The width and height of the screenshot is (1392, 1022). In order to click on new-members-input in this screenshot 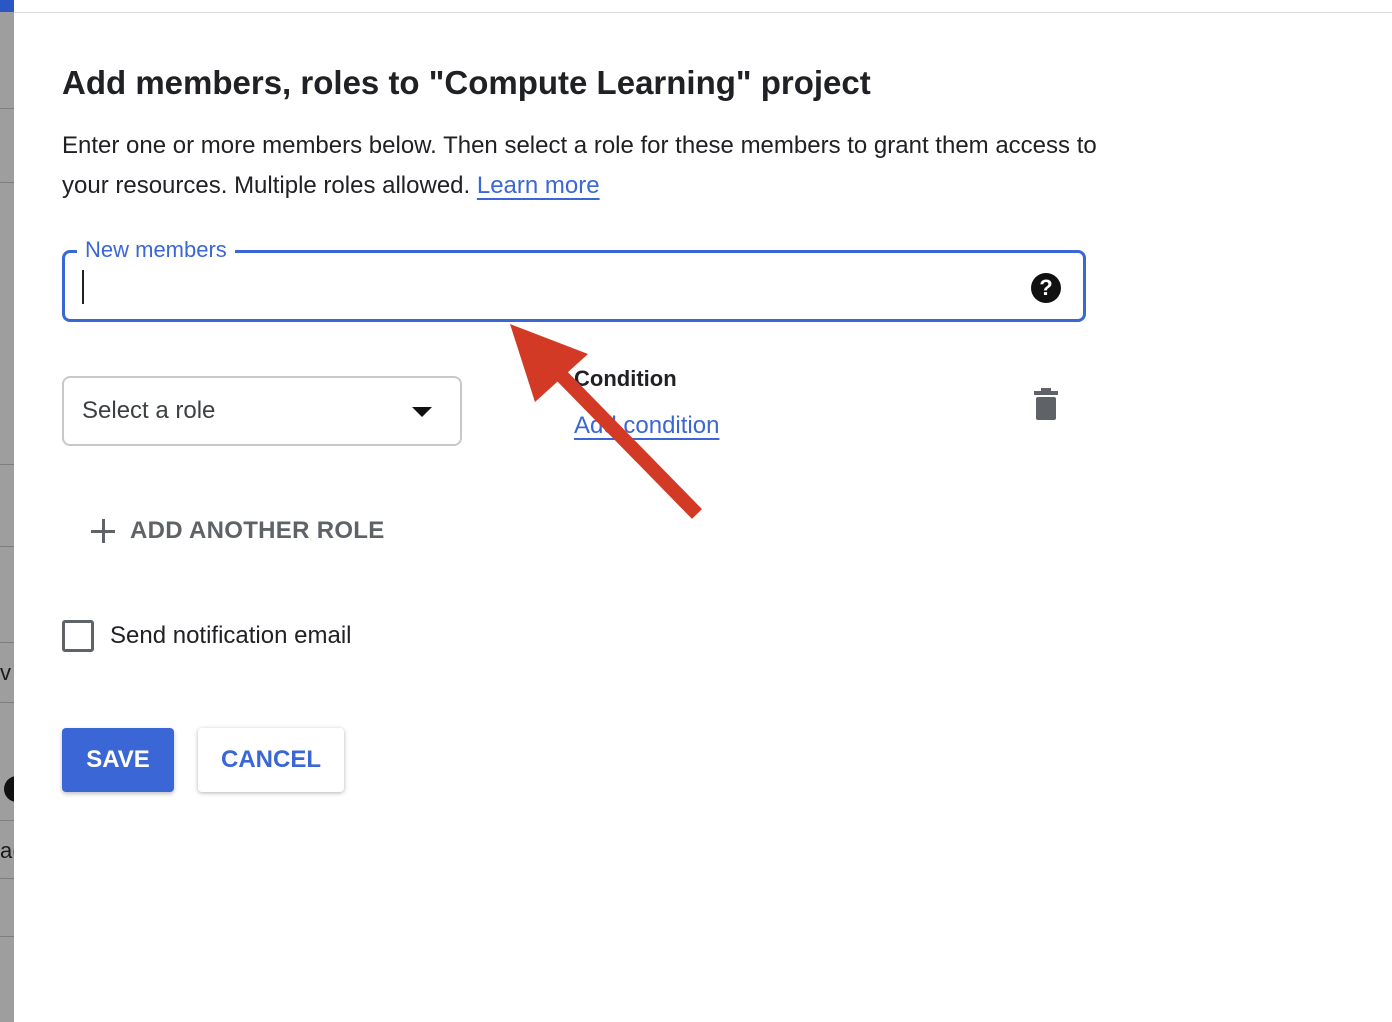, I will do `click(531, 286)`.